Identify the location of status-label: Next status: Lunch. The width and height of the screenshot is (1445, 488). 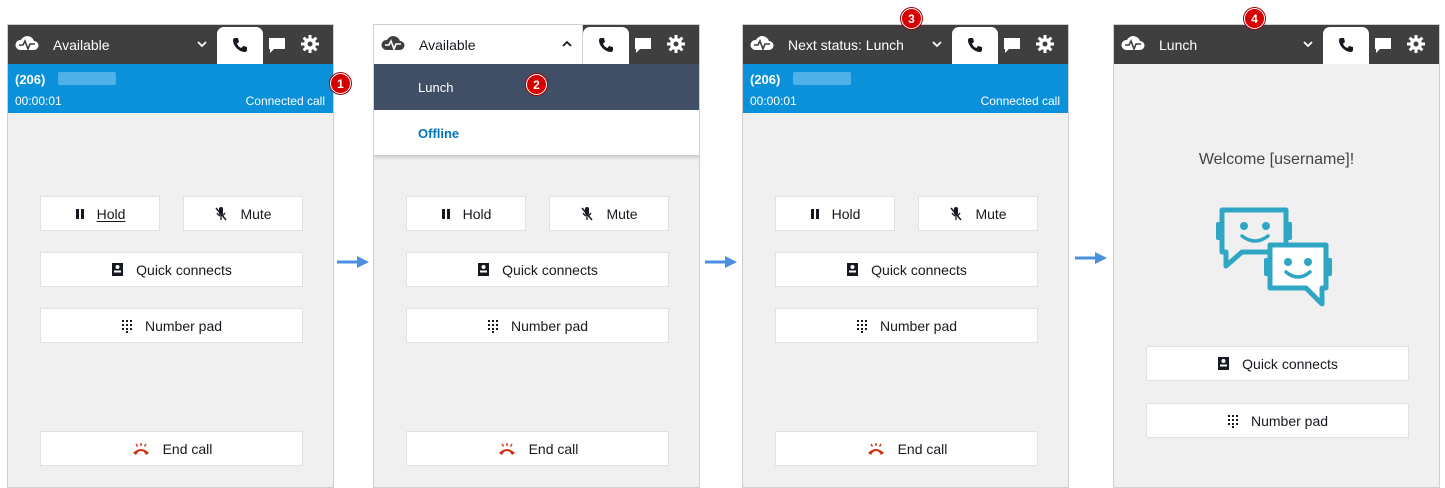
(846, 45).